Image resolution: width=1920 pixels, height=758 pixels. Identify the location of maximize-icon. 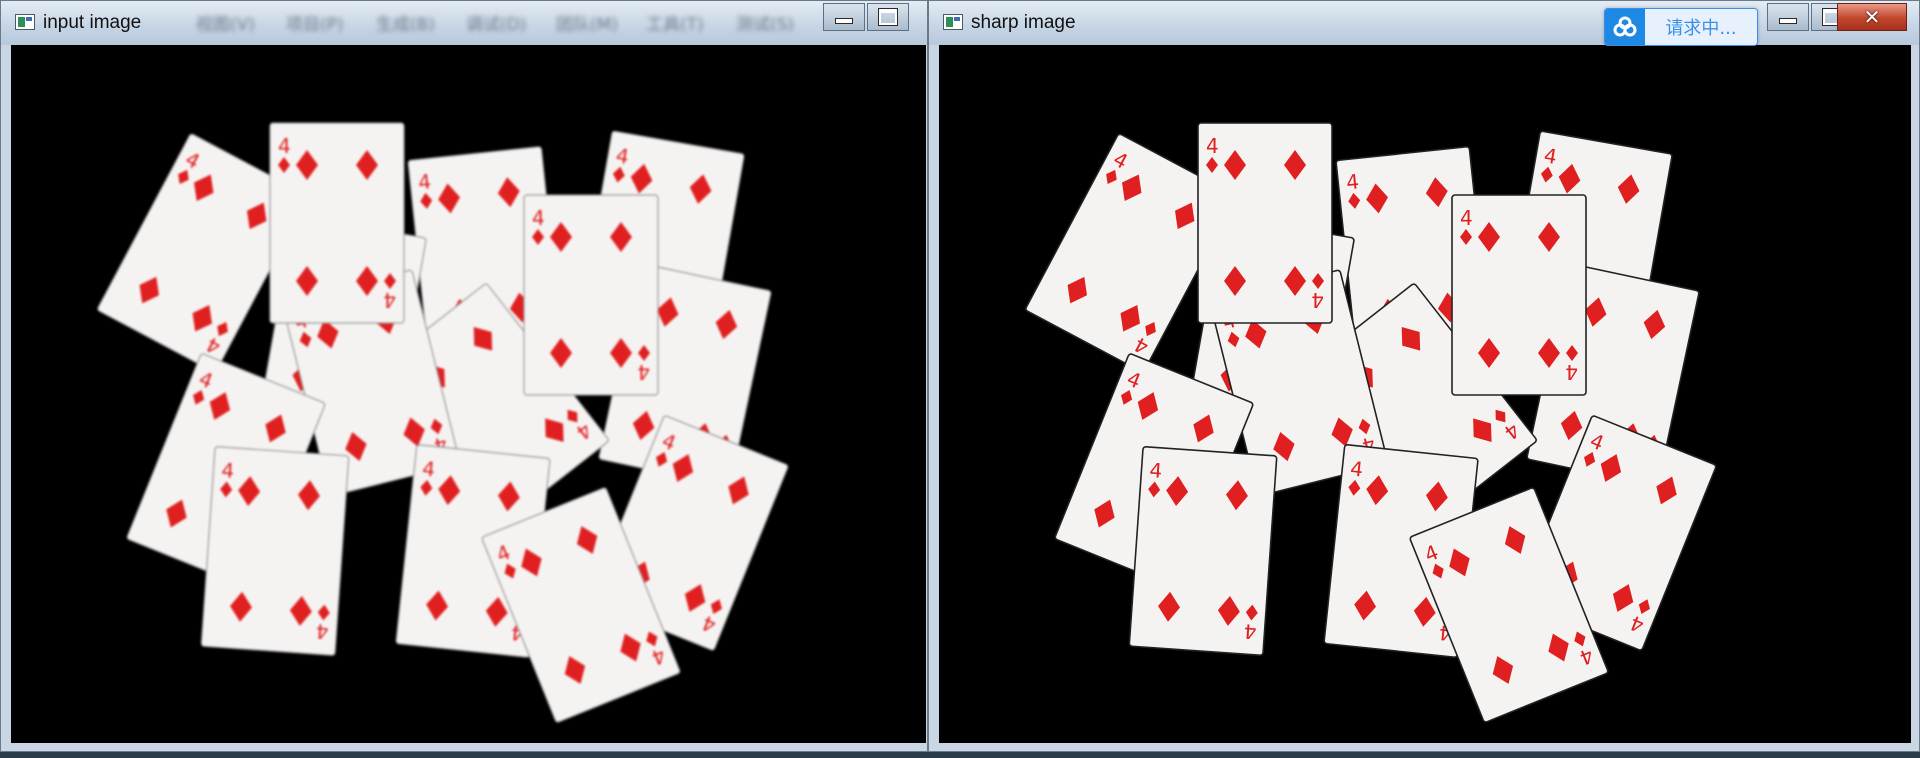
(888, 17).